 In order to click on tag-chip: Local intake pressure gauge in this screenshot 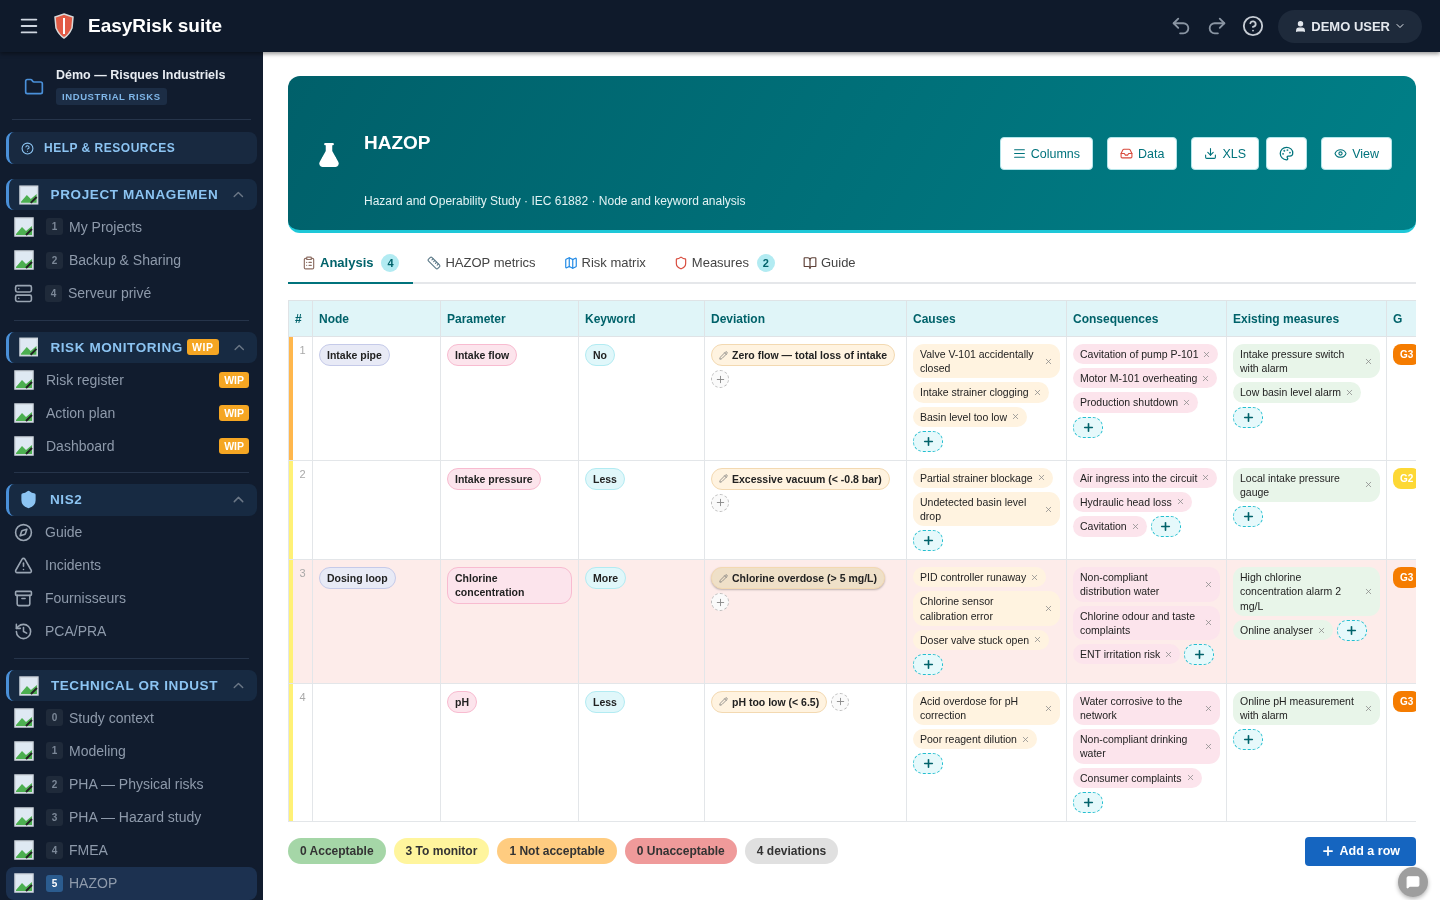, I will do `click(1306, 485)`.